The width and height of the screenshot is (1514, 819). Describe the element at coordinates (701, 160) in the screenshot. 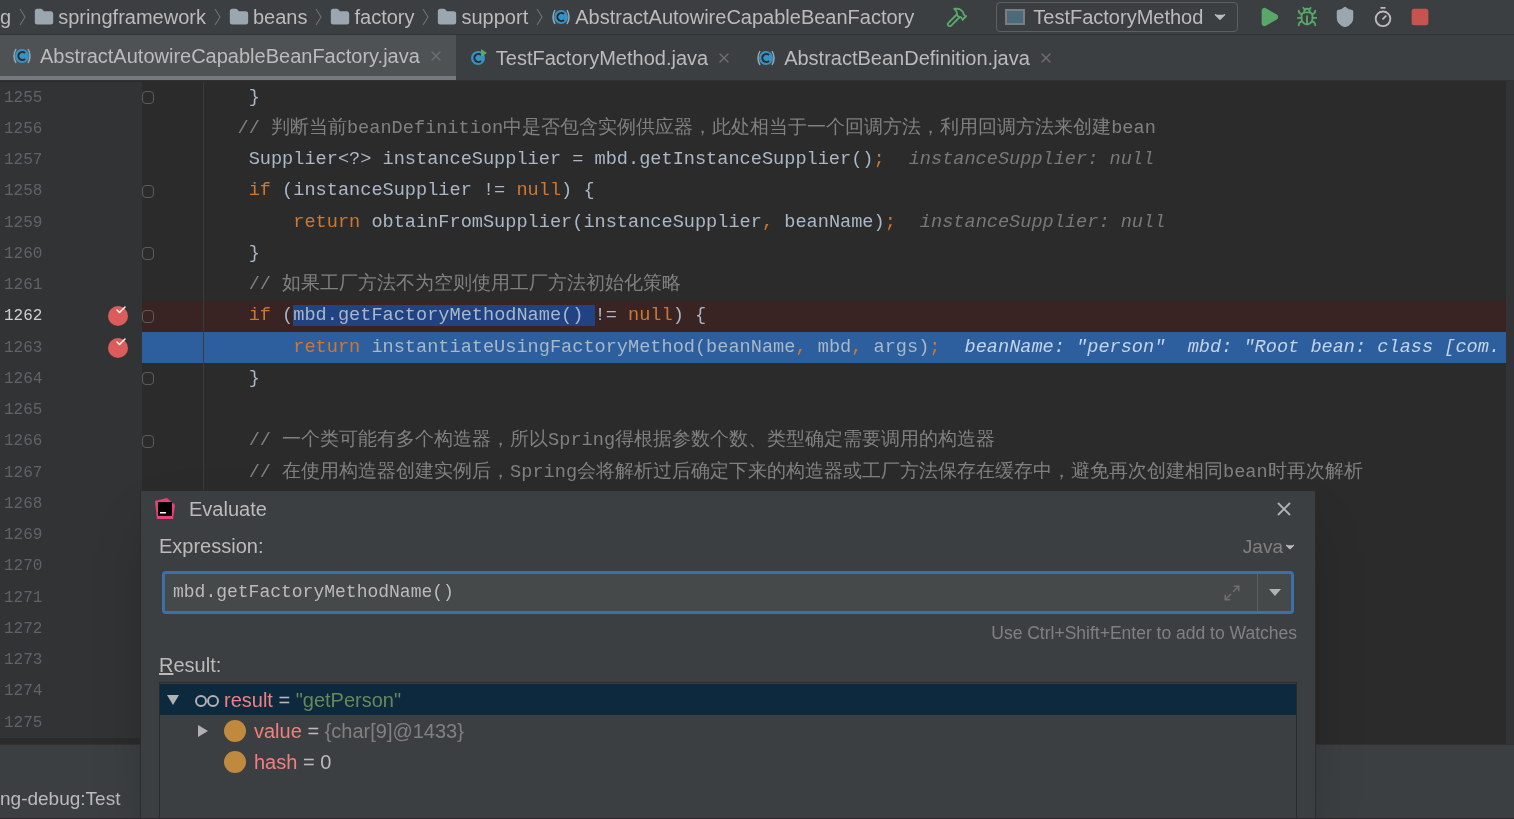

I see `code-line: Supplier<?> instanceSupplier = mbd.getInstanceSupplier(); instanceSupplier: null` at that location.